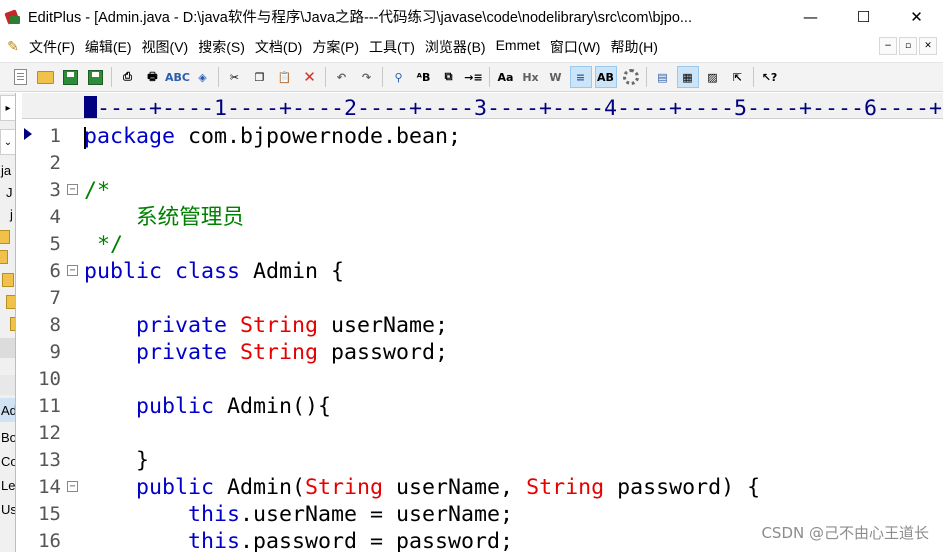 This screenshot has height=552, width=943. Describe the element at coordinates (46, 77) in the screenshot. I see `open-file-button` at that location.